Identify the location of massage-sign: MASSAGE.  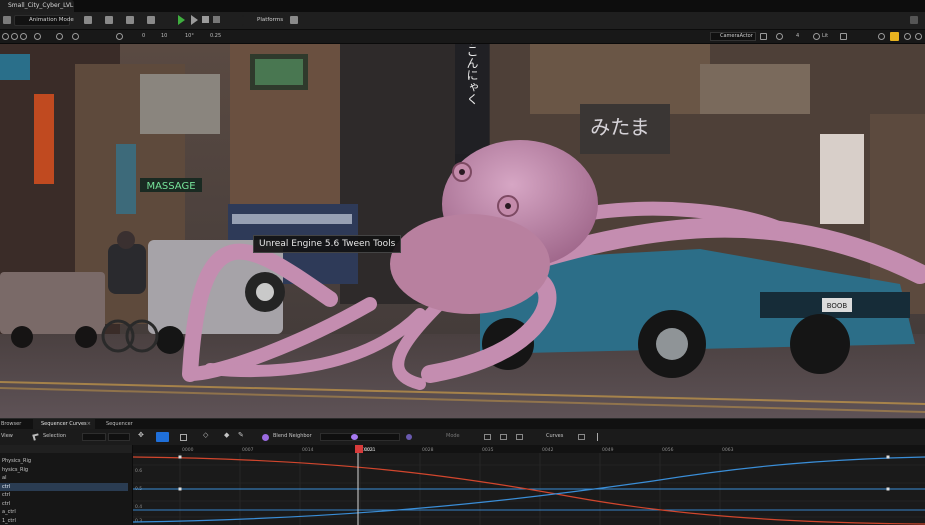
(170, 186).